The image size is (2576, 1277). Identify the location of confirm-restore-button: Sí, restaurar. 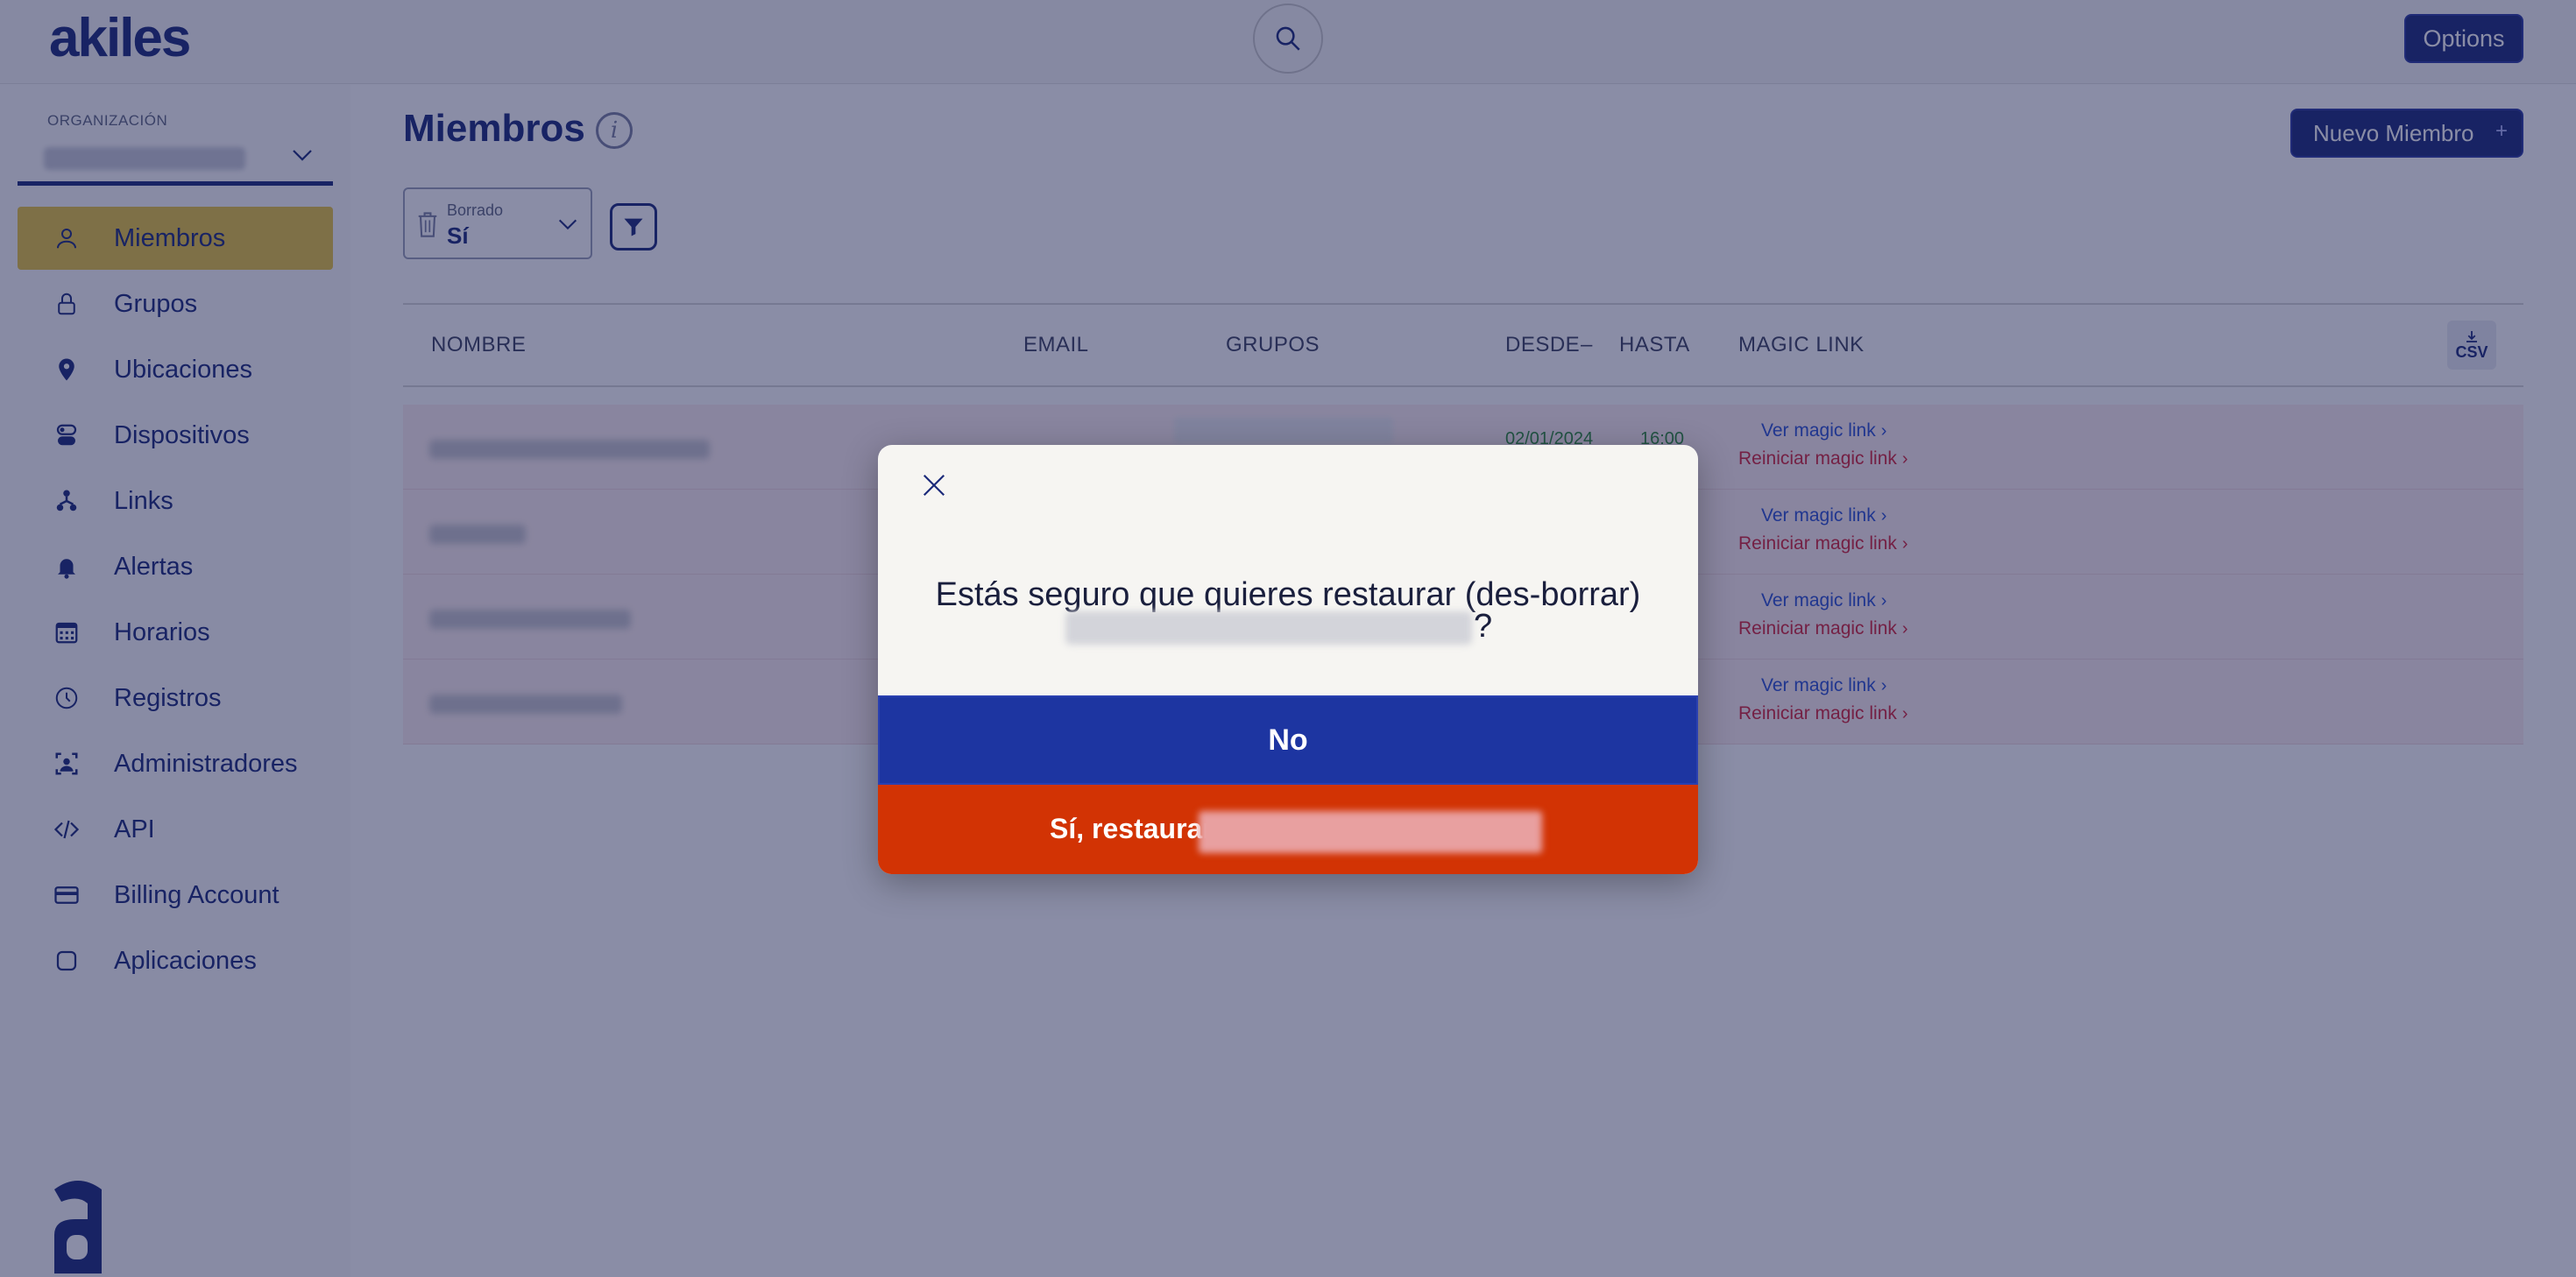
(1288, 829).